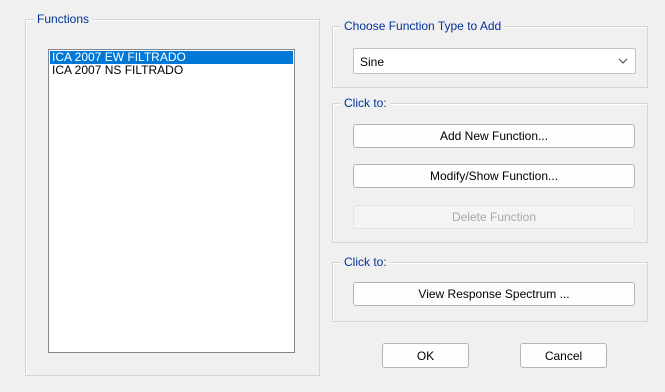 The width and height of the screenshot is (665, 392). I want to click on function-list-item: ICA 2007 NS FILTRADO, so click(171, 70).